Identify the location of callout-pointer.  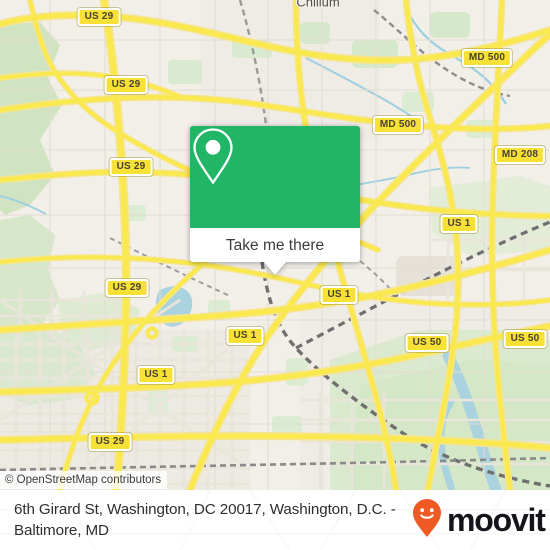
(275, 268).